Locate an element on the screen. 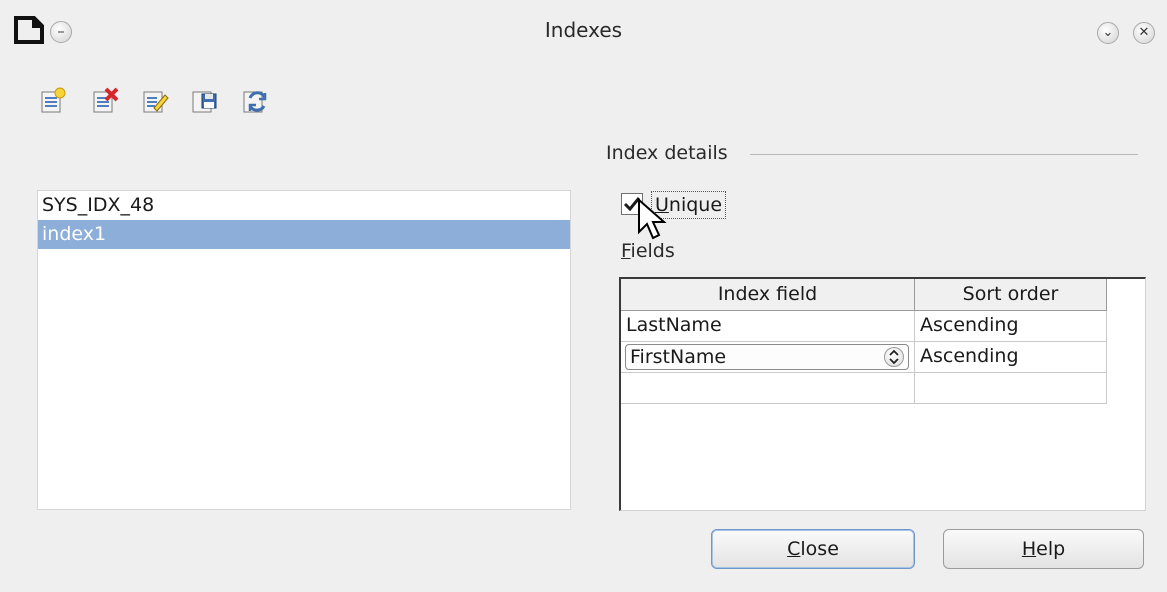 The height and width of the screenshot is (592, 1167). close-window-button: ✕ is located at coordinates (1144, 33).